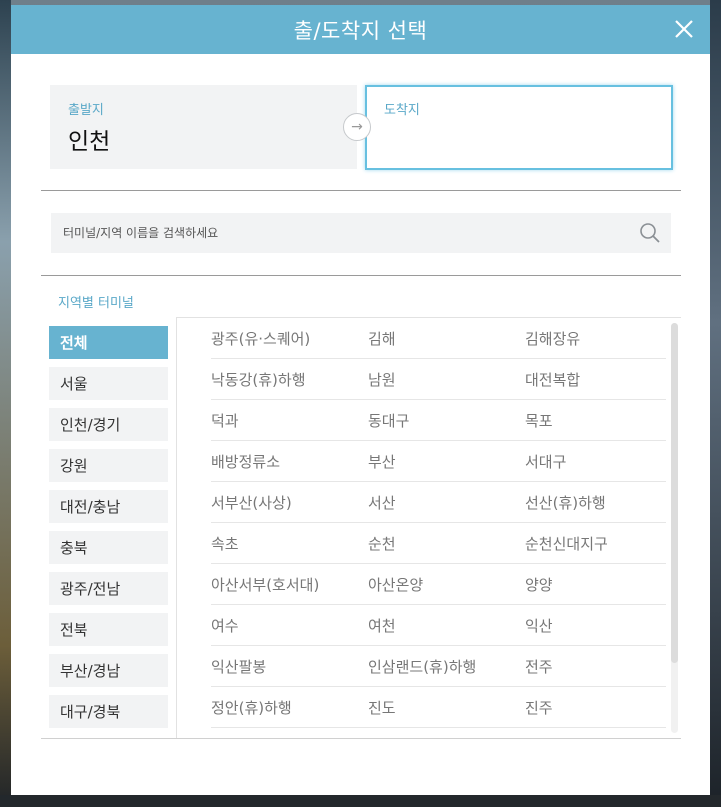 The width and height of the screenshot is (721, 807). What do you see at coordinates (108, 547) in the screenshot?
I see `region-item-chungbuk: 충북` at bounding box center [108, 547].